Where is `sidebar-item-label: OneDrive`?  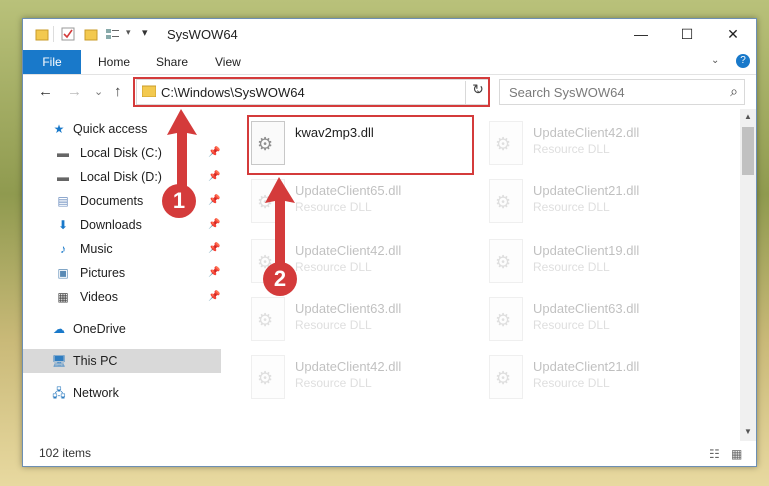 sidebar-item-label: OneDrive is located at coordinates (99, 329).